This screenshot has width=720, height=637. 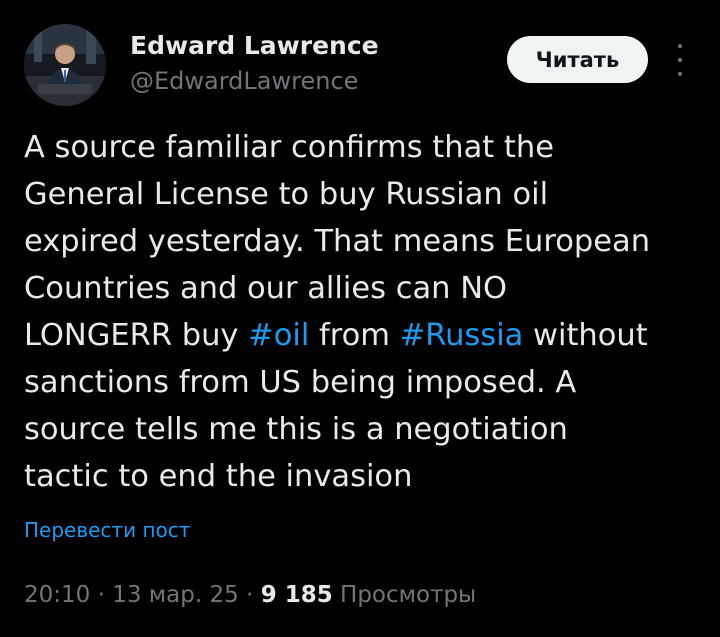 What do you see at coordinates (175, 595) in the screenshot?
I see `tweet-date: 13 мар. 25` at bounding box center [175, 595].